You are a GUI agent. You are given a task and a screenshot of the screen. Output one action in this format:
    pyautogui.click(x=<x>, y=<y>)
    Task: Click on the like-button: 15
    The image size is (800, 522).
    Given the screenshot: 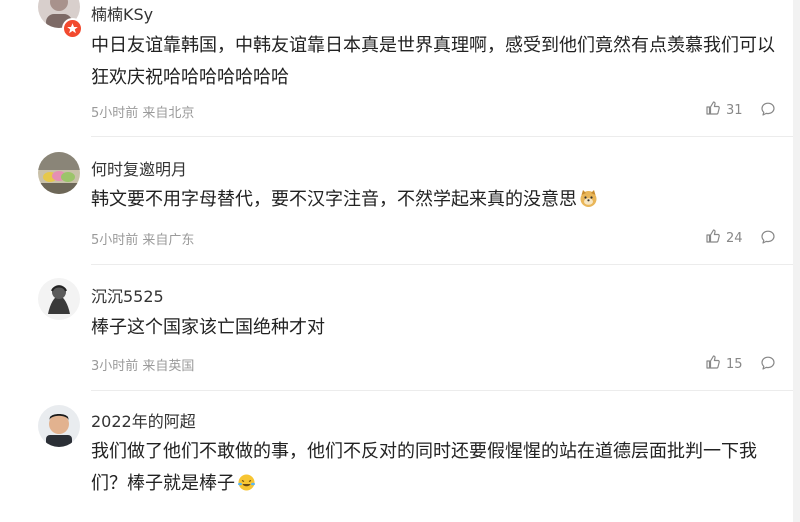 What is the action you would take?
    pyautogui.click(x=724, y=364)
    